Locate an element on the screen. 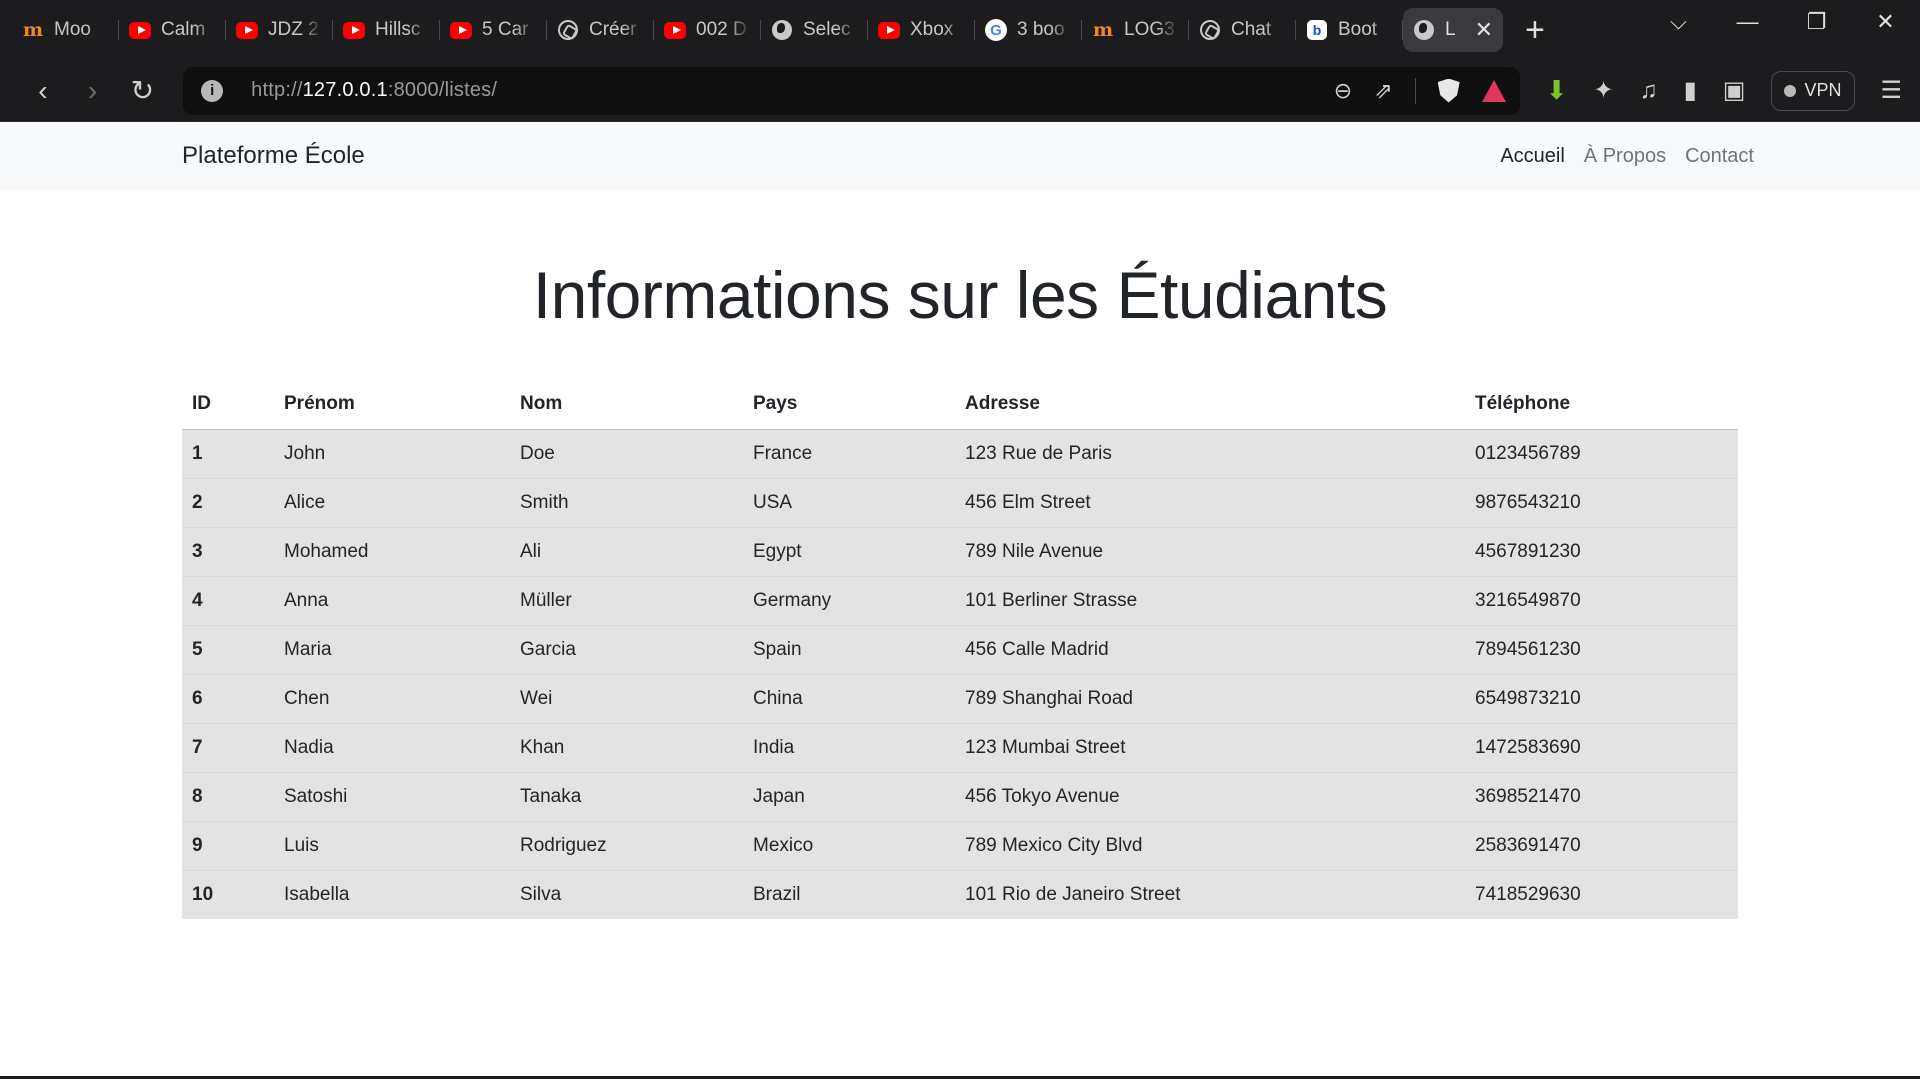  browser-tab: Chat is located at coordinates (1242, 30).